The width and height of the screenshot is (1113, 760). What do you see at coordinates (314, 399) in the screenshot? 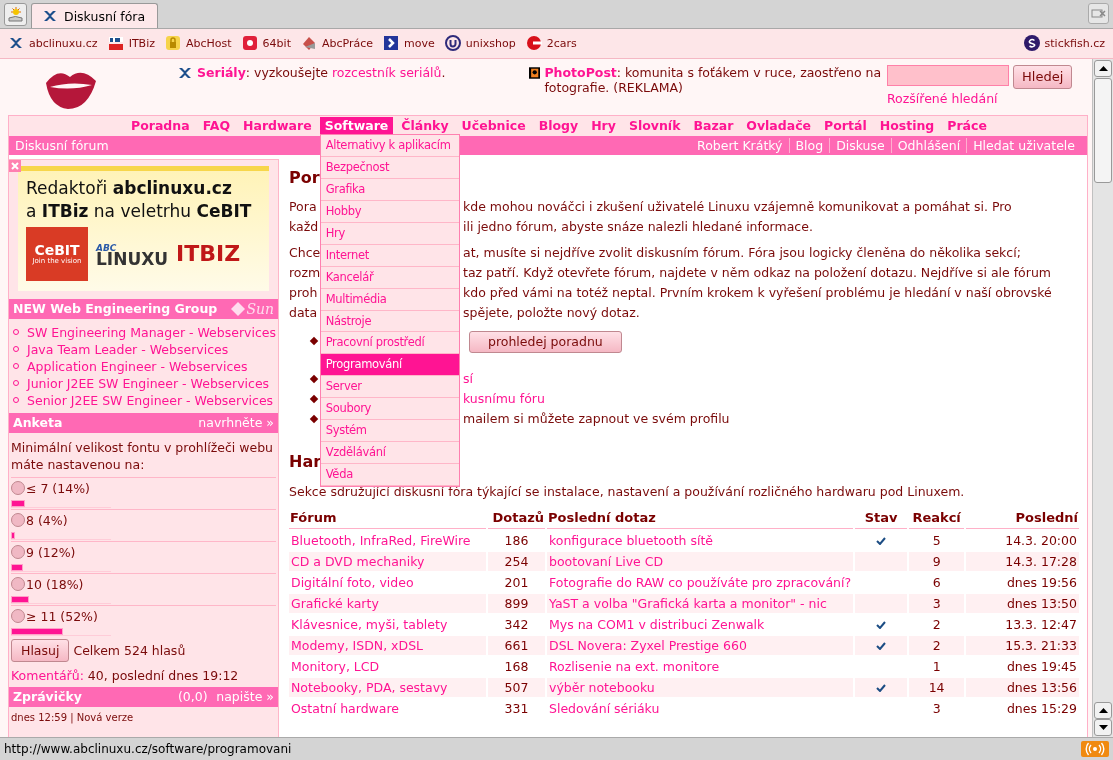
I see `bullet-icon` at bounding box center [314, 399].